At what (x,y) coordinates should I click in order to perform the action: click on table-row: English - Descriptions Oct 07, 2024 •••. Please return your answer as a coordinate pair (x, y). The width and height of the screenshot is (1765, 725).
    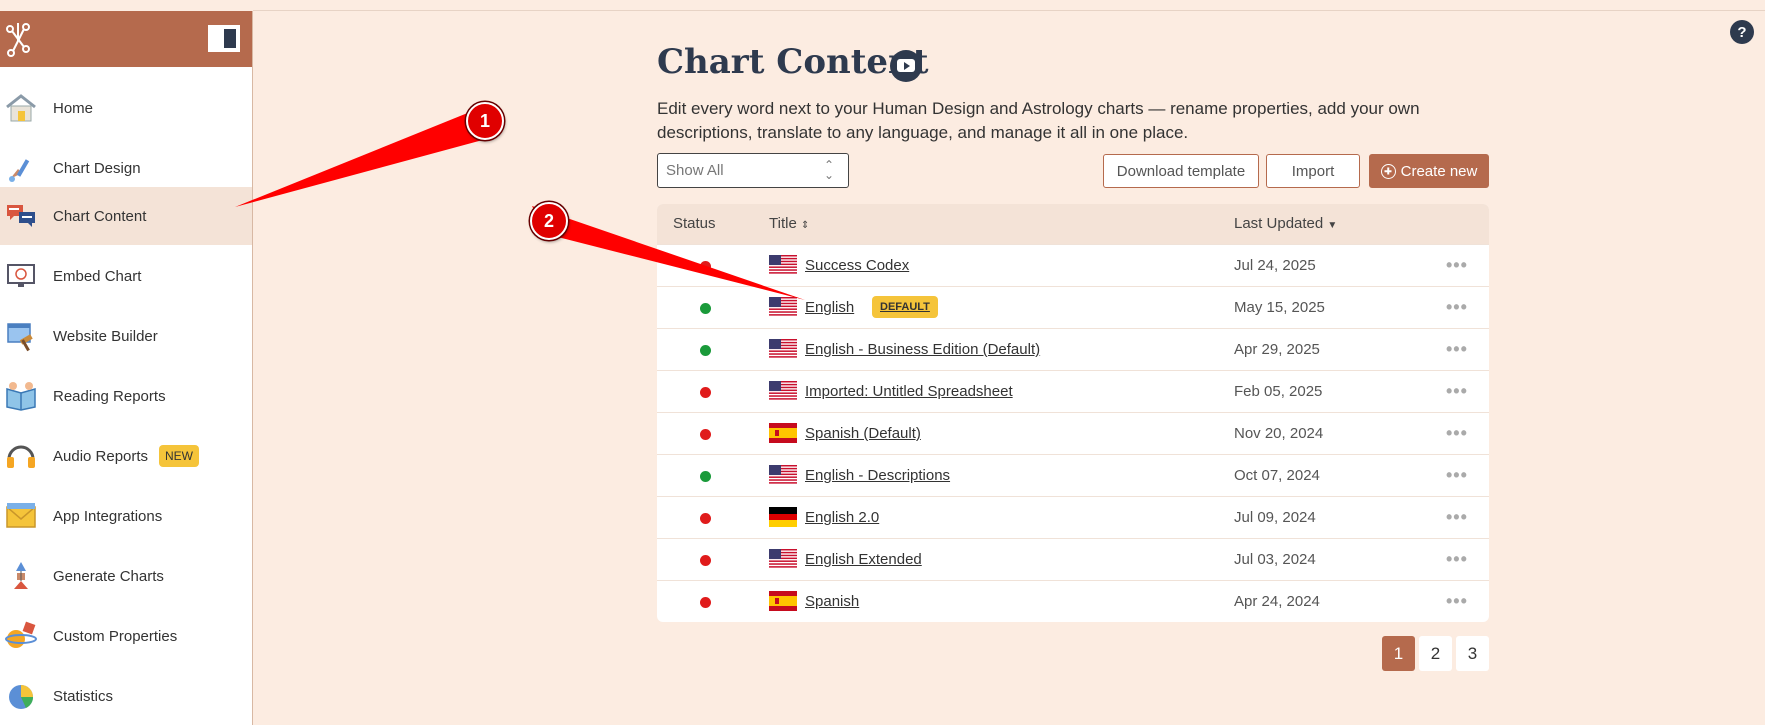
    Looking at the image, I should click on (1073, 475).